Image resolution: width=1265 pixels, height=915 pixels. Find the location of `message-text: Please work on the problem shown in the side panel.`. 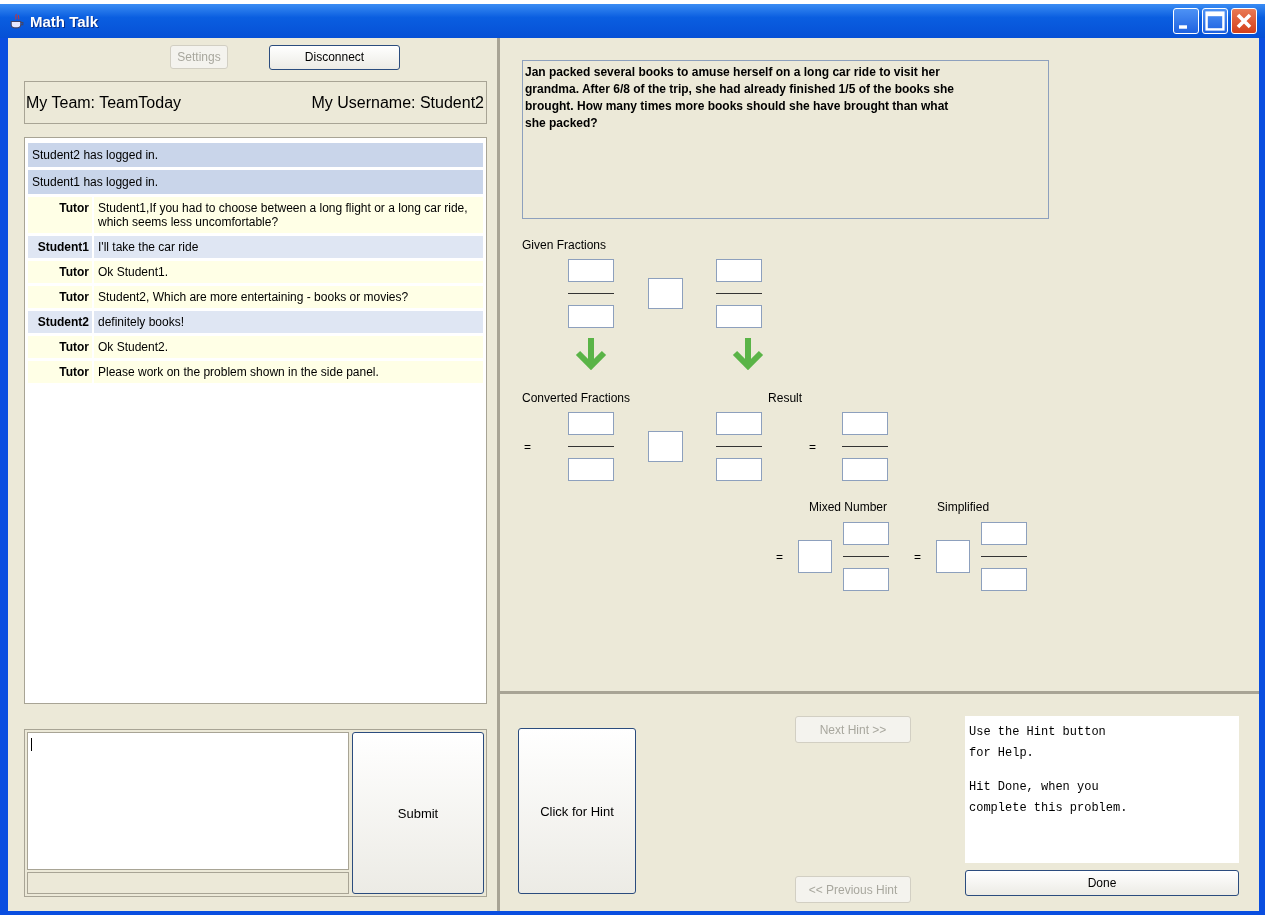

message-text: Please work on the problem shown in the side panel. is located at coordinates (287, 372).